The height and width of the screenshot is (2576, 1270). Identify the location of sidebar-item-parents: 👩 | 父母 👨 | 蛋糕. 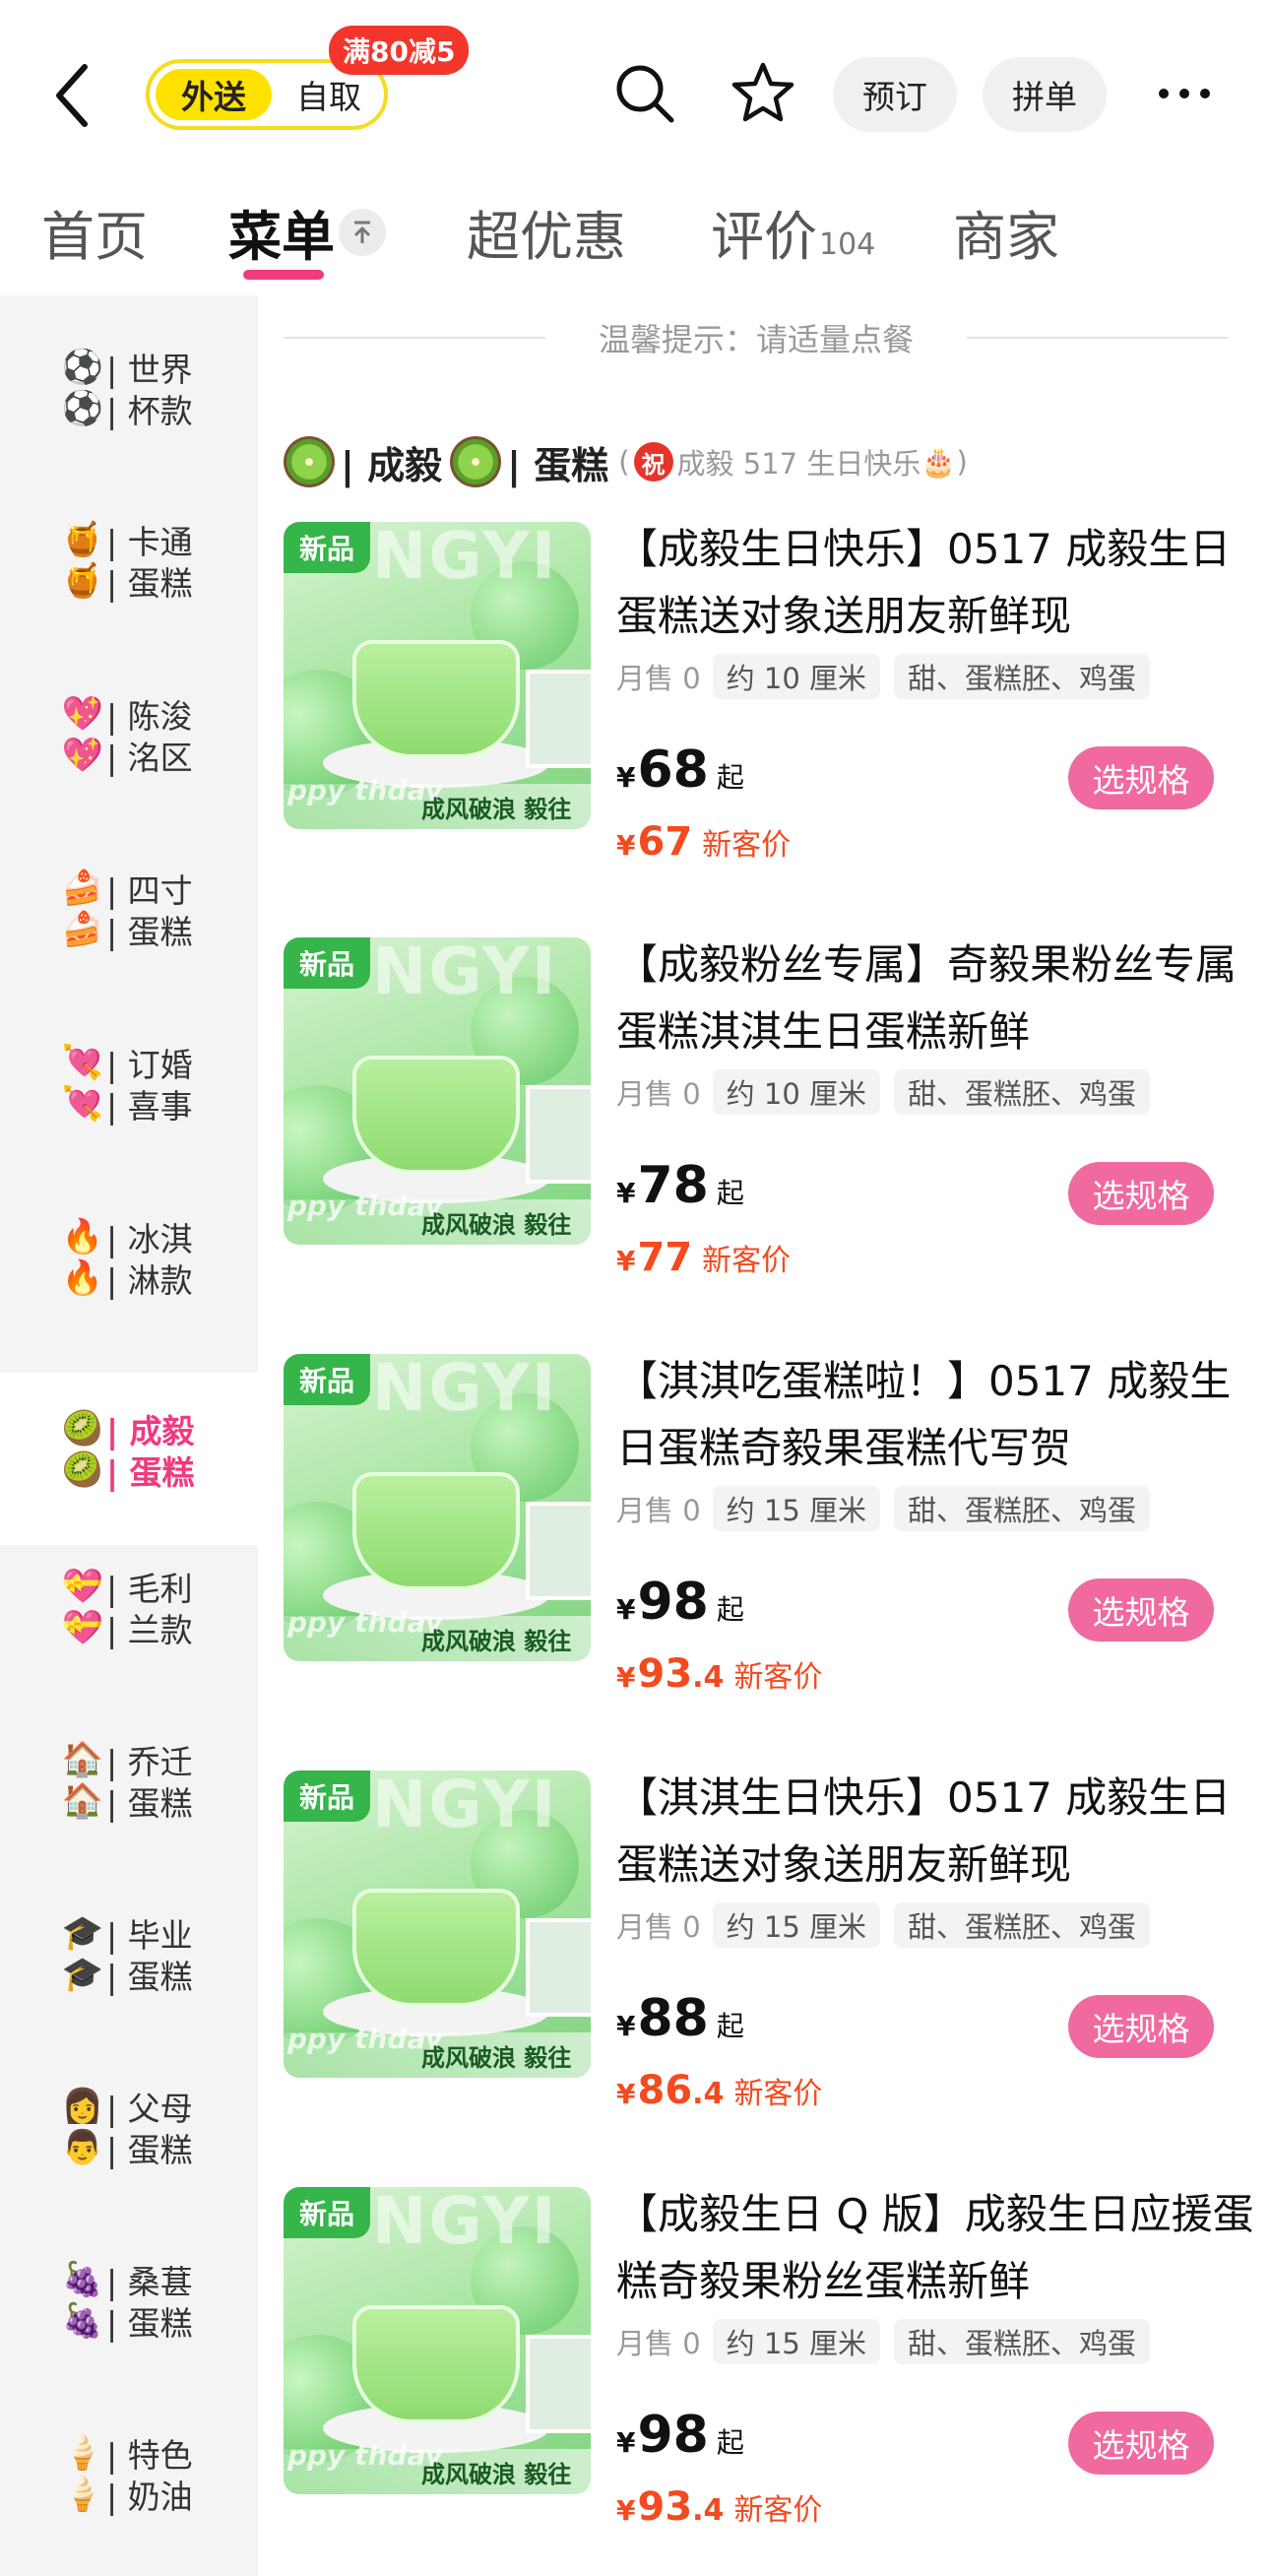
(129, 2120).